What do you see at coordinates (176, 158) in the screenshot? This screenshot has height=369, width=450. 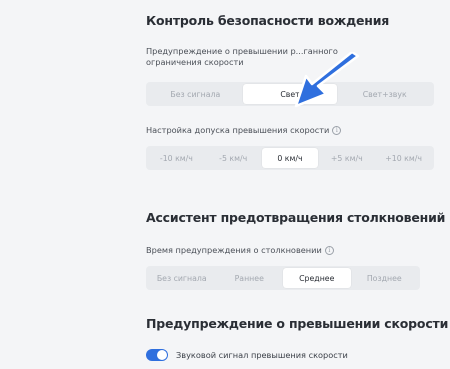 I see `option-minus-10: -10 км/ч` at bounding box center [176, 158].